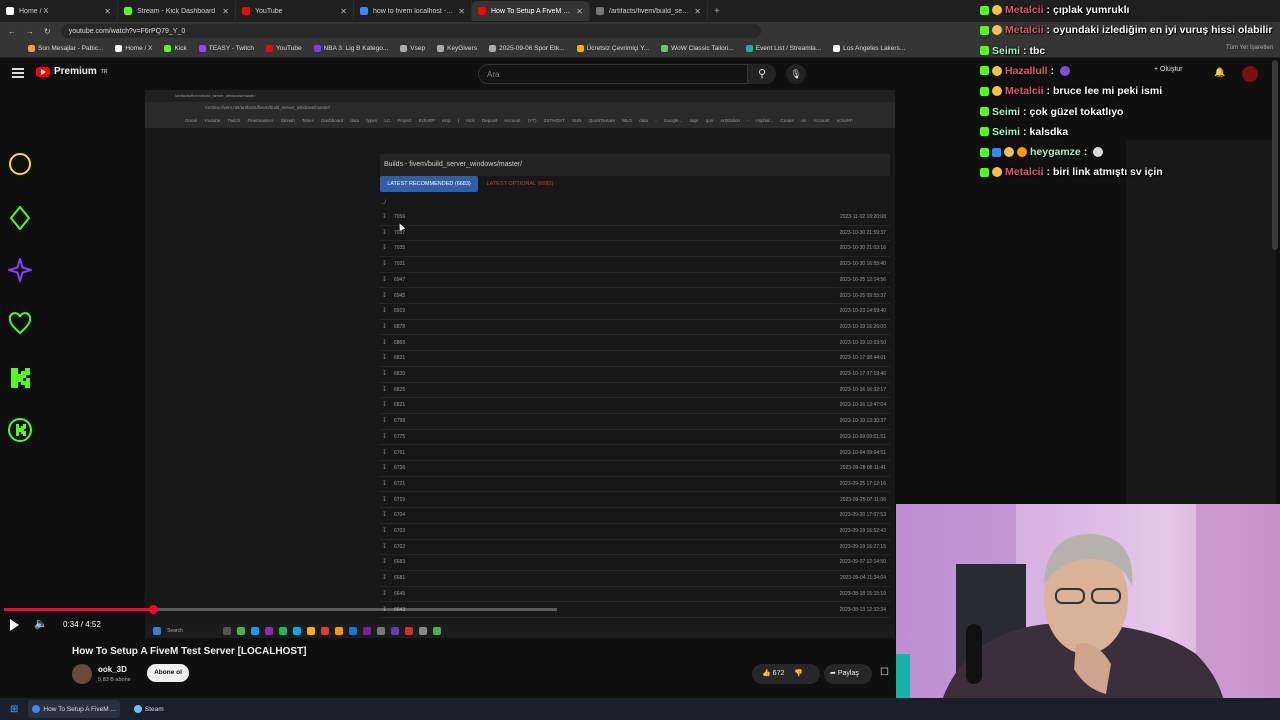 The height and width of the screenshot is (720, 1280). Describe the element at coordinates (413, 11) in the screenshot. I see `browser-tab: how to fivem localhost - Googl ✕` at that location.